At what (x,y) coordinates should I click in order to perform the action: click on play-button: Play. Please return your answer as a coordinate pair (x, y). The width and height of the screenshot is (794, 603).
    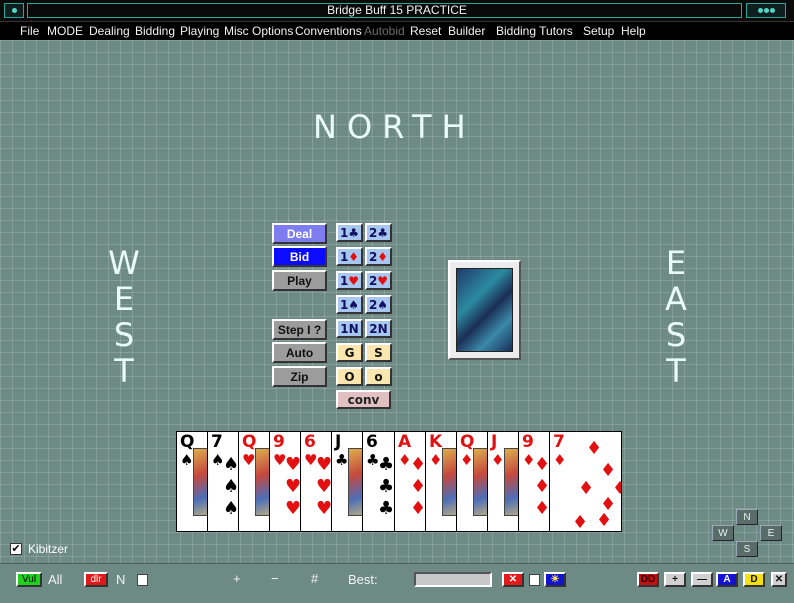
    Looking at the image, I should click on (299, 280).